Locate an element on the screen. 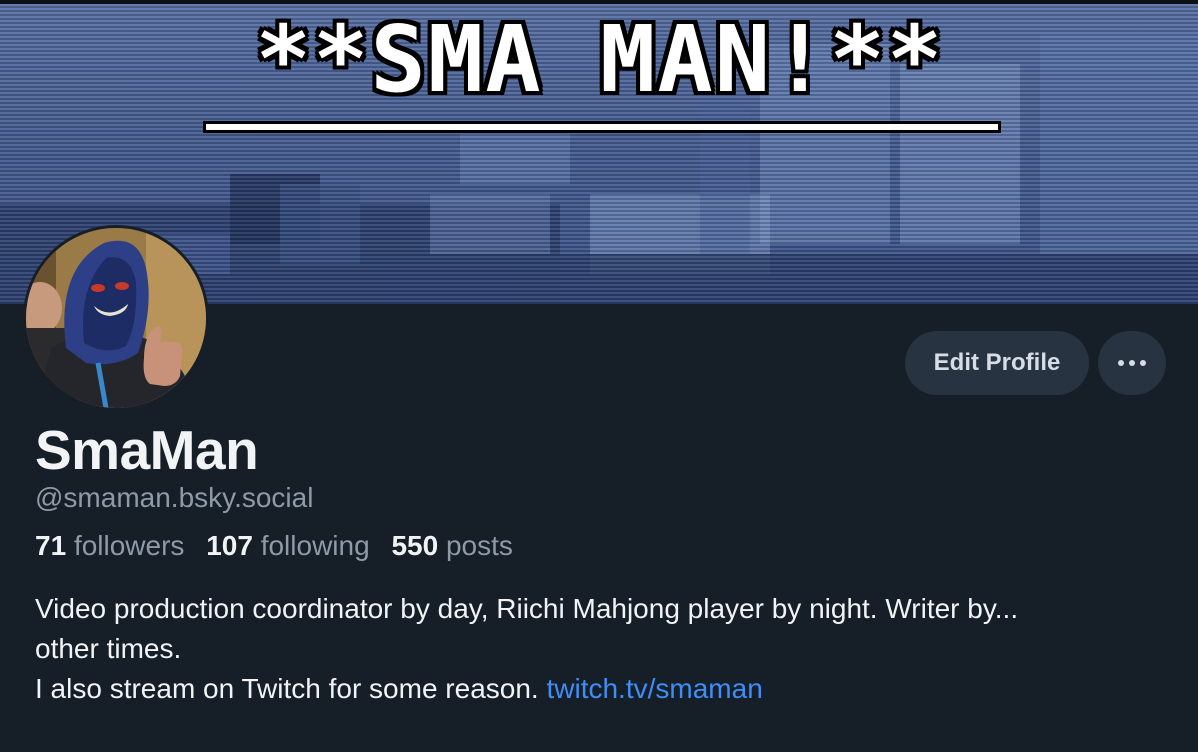  banner-title: **SMA MAN!** is located at coordinates (600, 59).